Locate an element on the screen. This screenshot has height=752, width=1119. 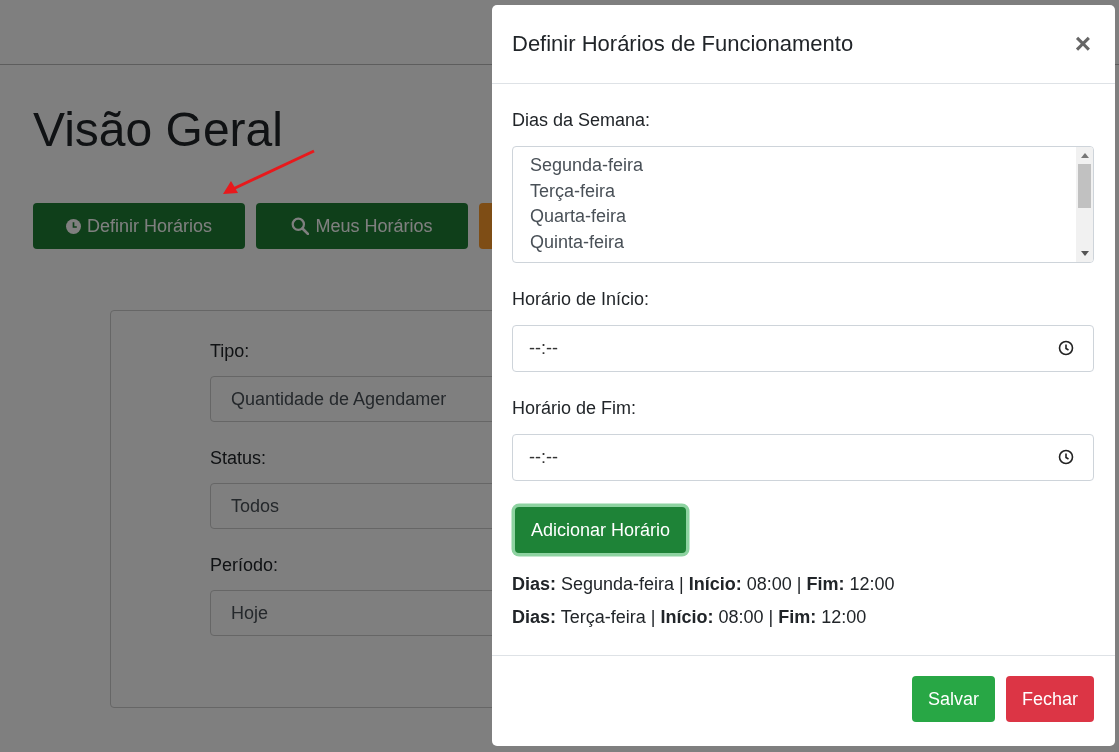
close-button: × is located at coordinates (1082, 44).